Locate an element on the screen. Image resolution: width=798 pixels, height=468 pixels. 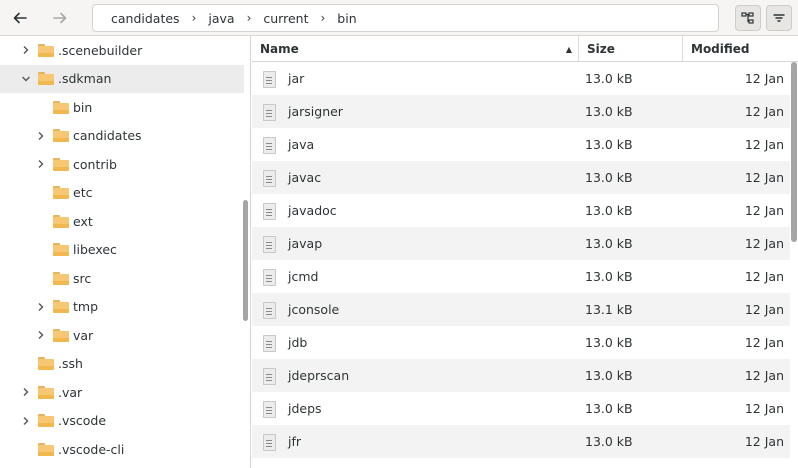
tree-item: .scenebuilder is located at coordinates (122, 50).